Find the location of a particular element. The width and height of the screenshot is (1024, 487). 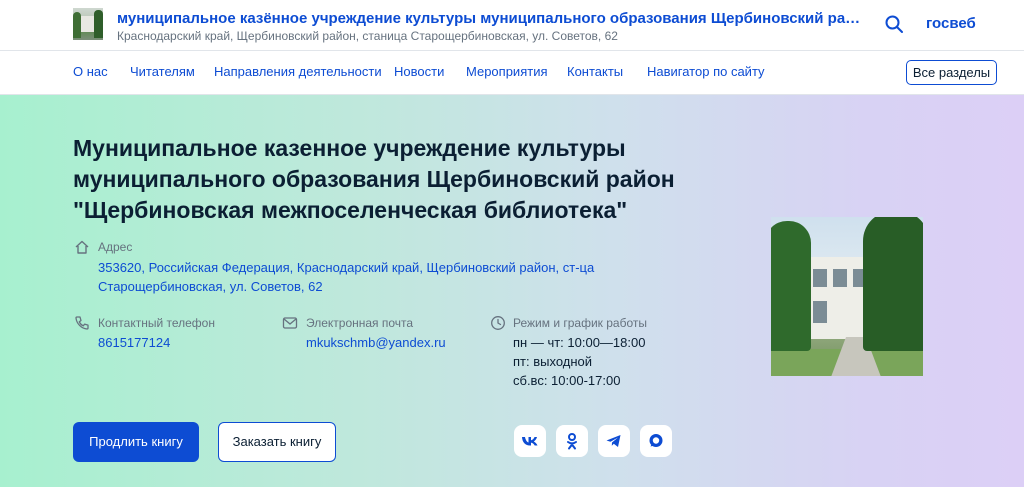

telegram-icon is located at coordinates (614, 441).